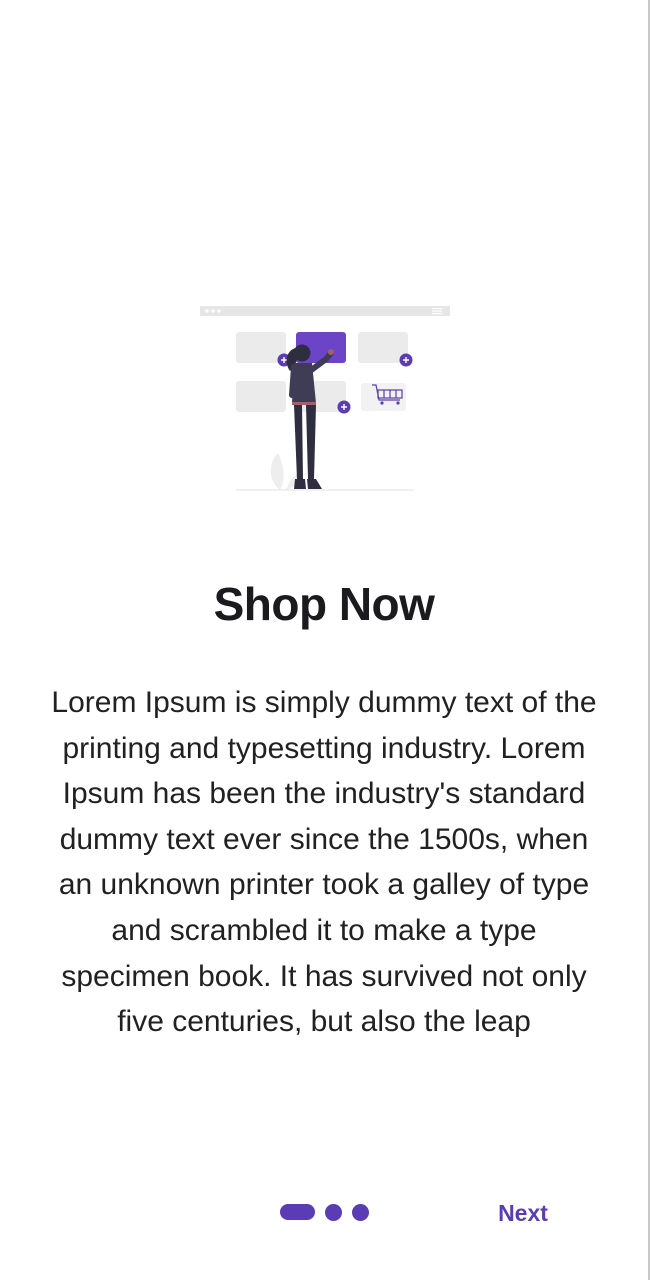 The image size is (650, 1280). I want to click on onboarding-title: Shop Now, so click(324, 604).